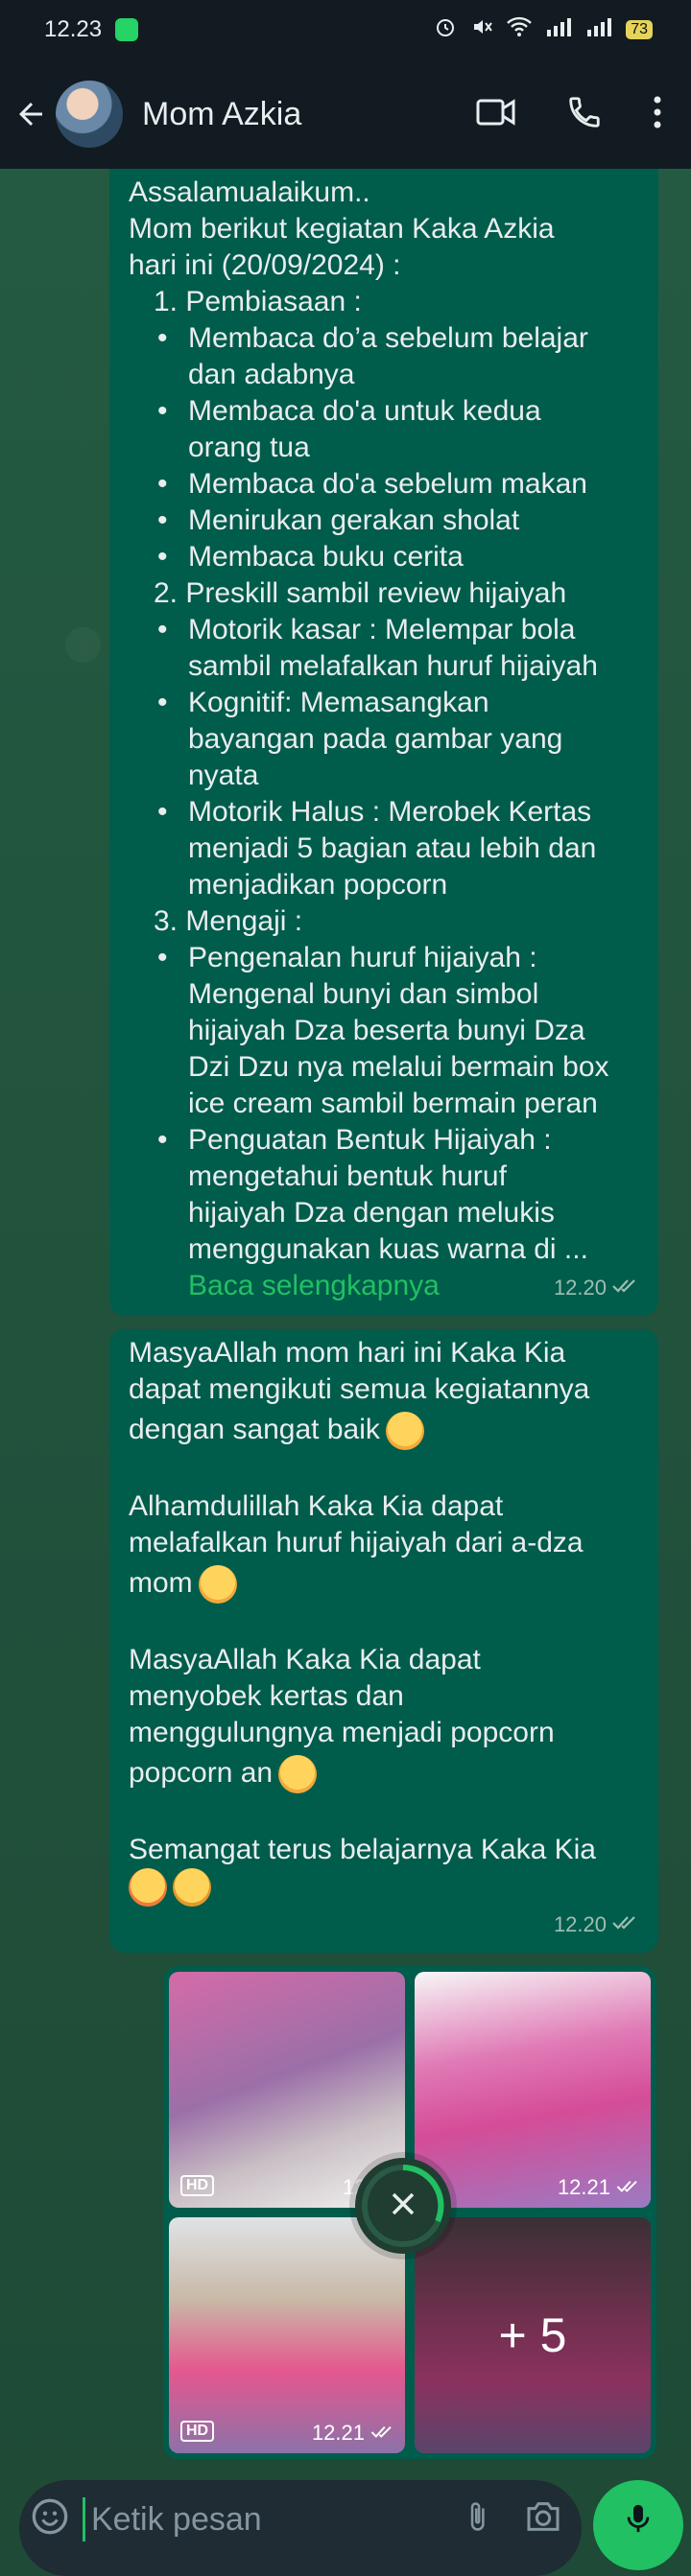 Image resolution: width=691 pixels, height=2576 pixels. I want to click on emoji-icon, so click(50, 2519).